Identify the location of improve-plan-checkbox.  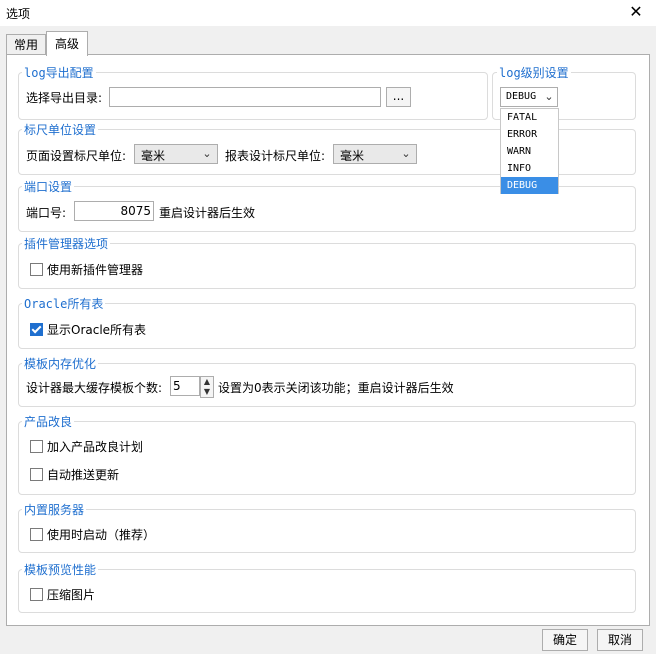
(36, 446).